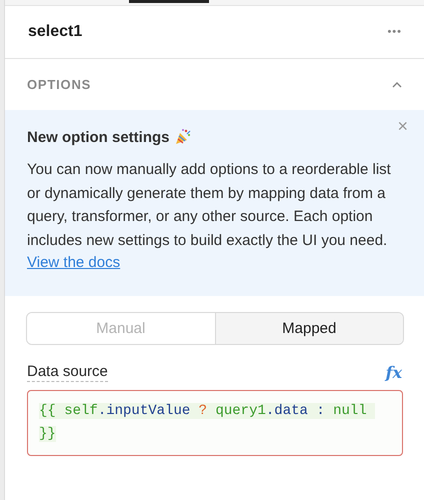  I want to click on code-field: {{ self.inputValue ? query1.data : null }}, so click(215, 423).